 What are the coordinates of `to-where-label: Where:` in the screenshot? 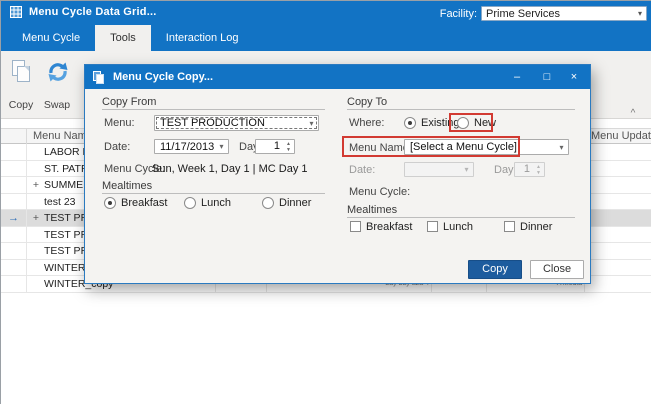 It's located at (367, 123).